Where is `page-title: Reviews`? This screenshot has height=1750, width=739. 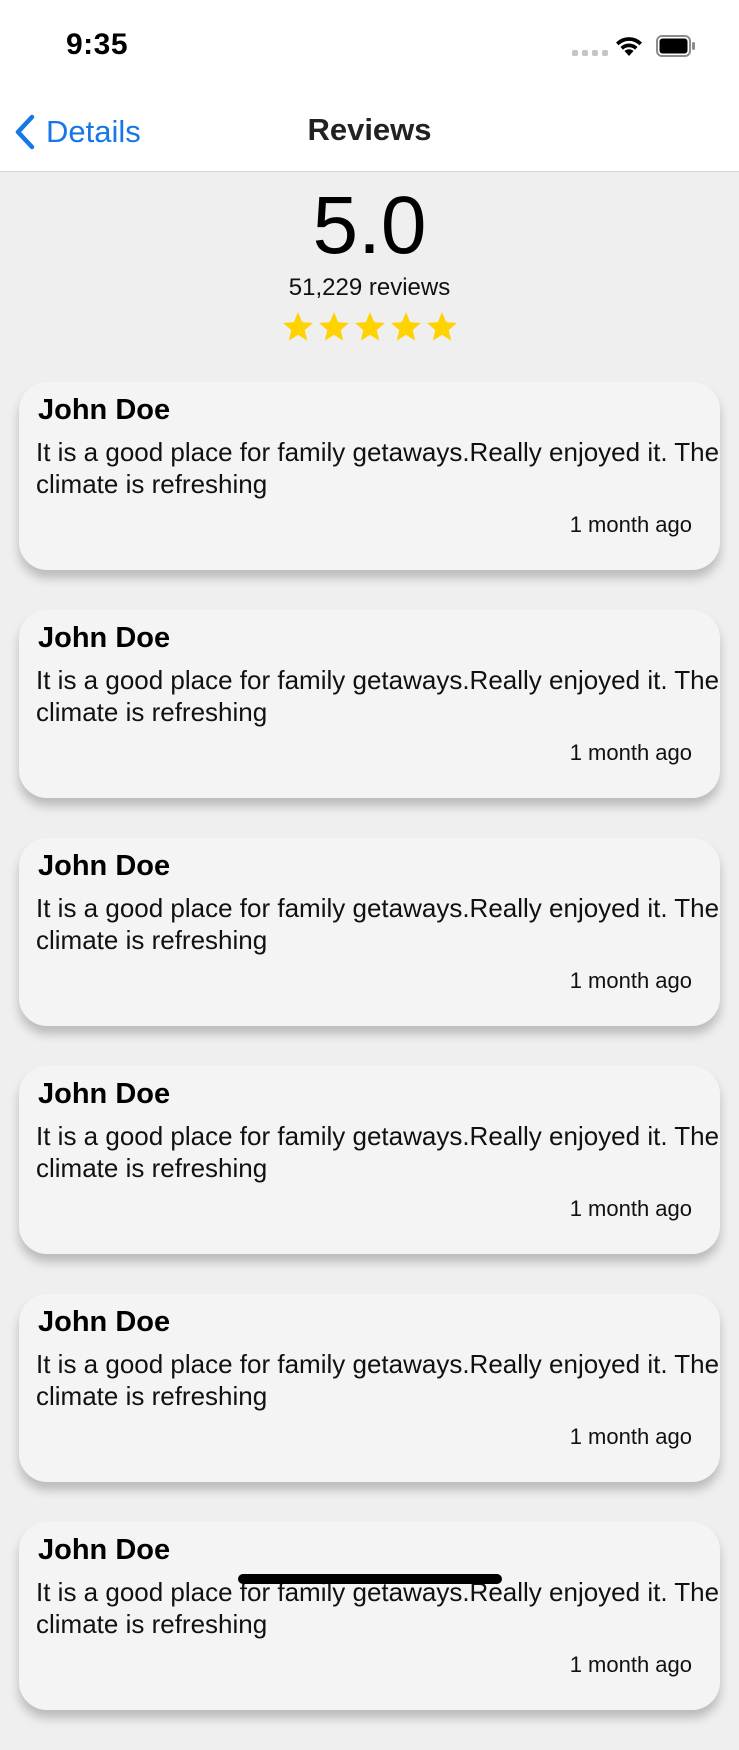 page-title: Reviews is located at coordinates (369, 129).